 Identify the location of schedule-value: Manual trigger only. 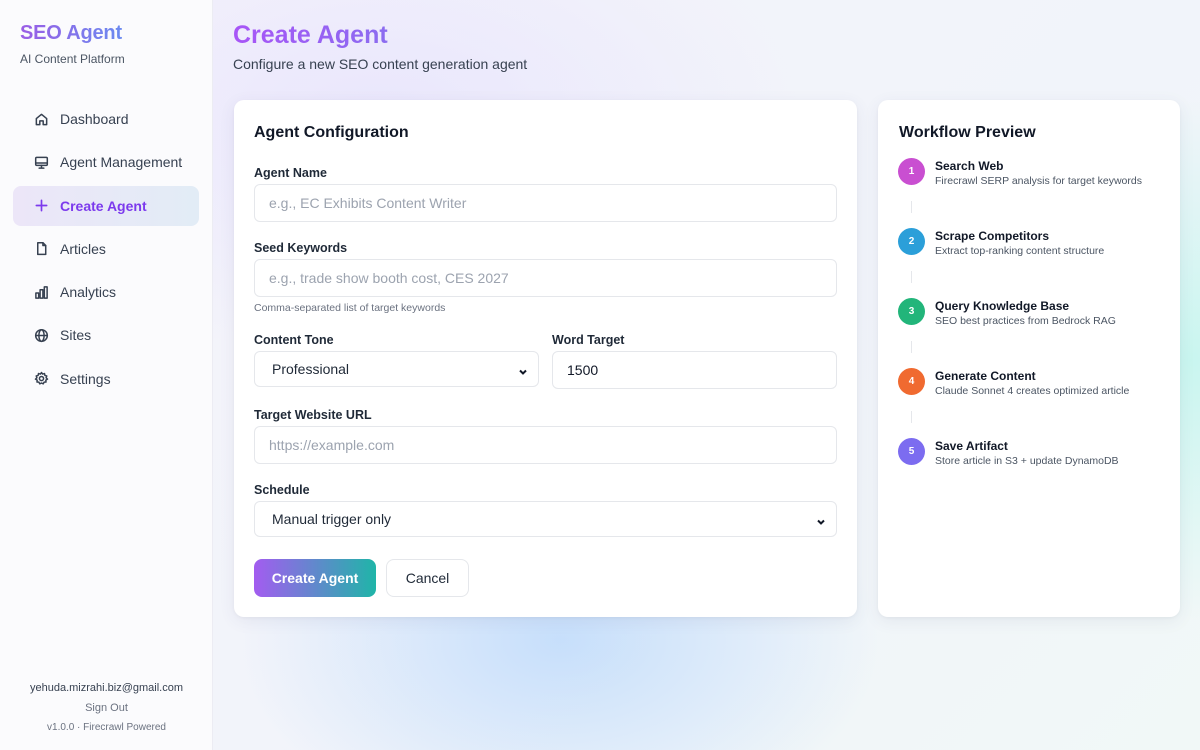
(332, 519).